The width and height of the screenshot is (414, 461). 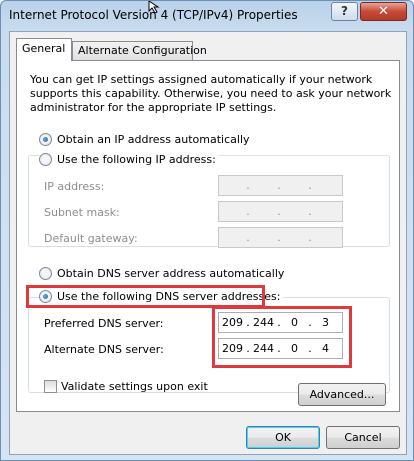 What do you see at coordinates (50, 386) in the screenshot?
I see `validate-settings-checkbox` at bounding box center [50, 386].